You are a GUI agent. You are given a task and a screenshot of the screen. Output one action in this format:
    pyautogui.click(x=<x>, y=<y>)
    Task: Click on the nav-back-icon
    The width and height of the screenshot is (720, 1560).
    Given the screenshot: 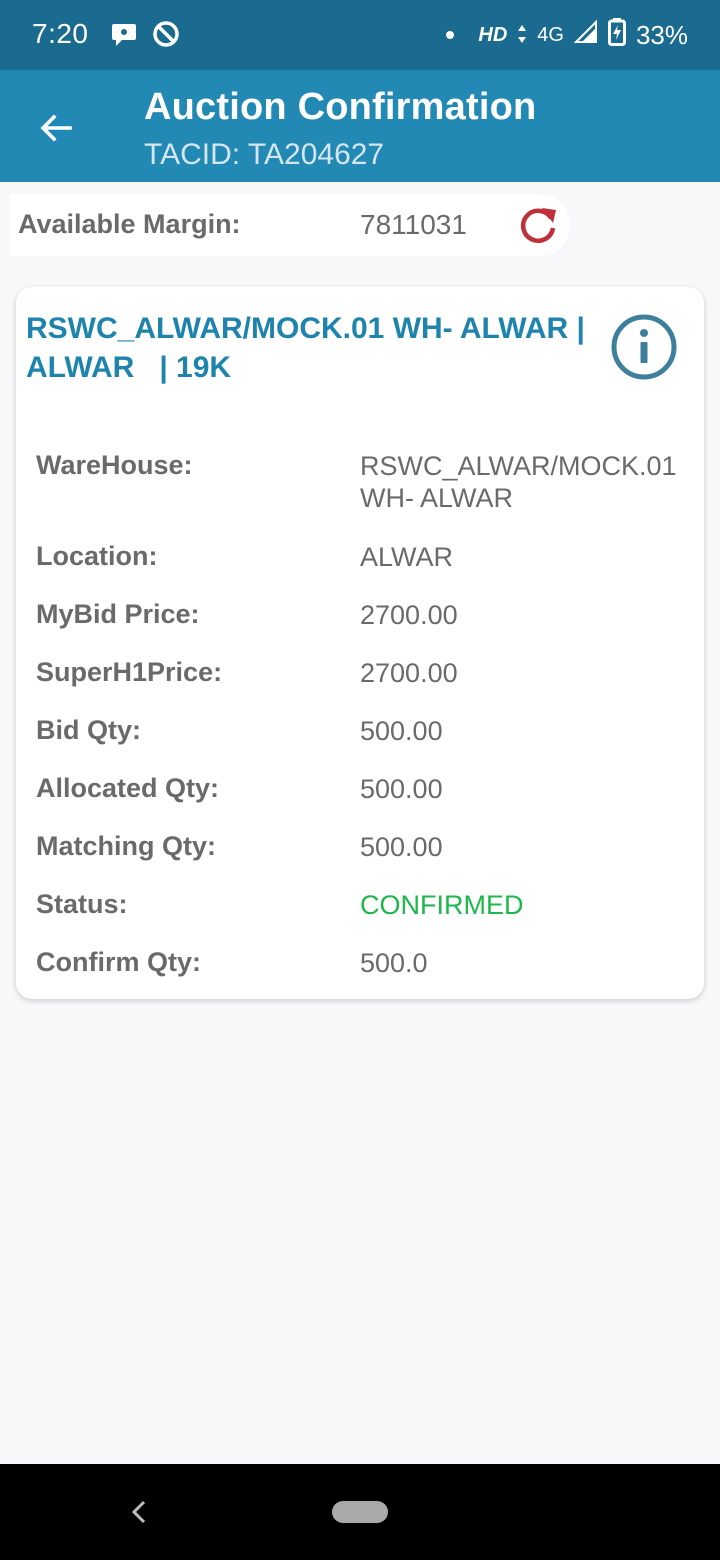 What is the action you would take?
    pyautogui.click(x=138, y=1512)
    